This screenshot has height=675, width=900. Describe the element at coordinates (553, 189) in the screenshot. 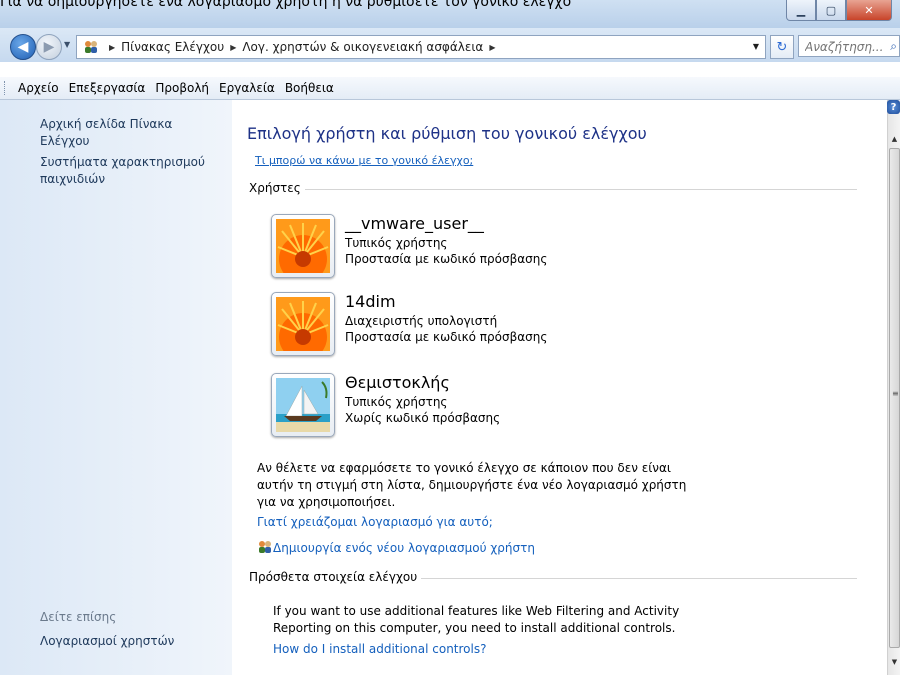

I see `divider` at that location.